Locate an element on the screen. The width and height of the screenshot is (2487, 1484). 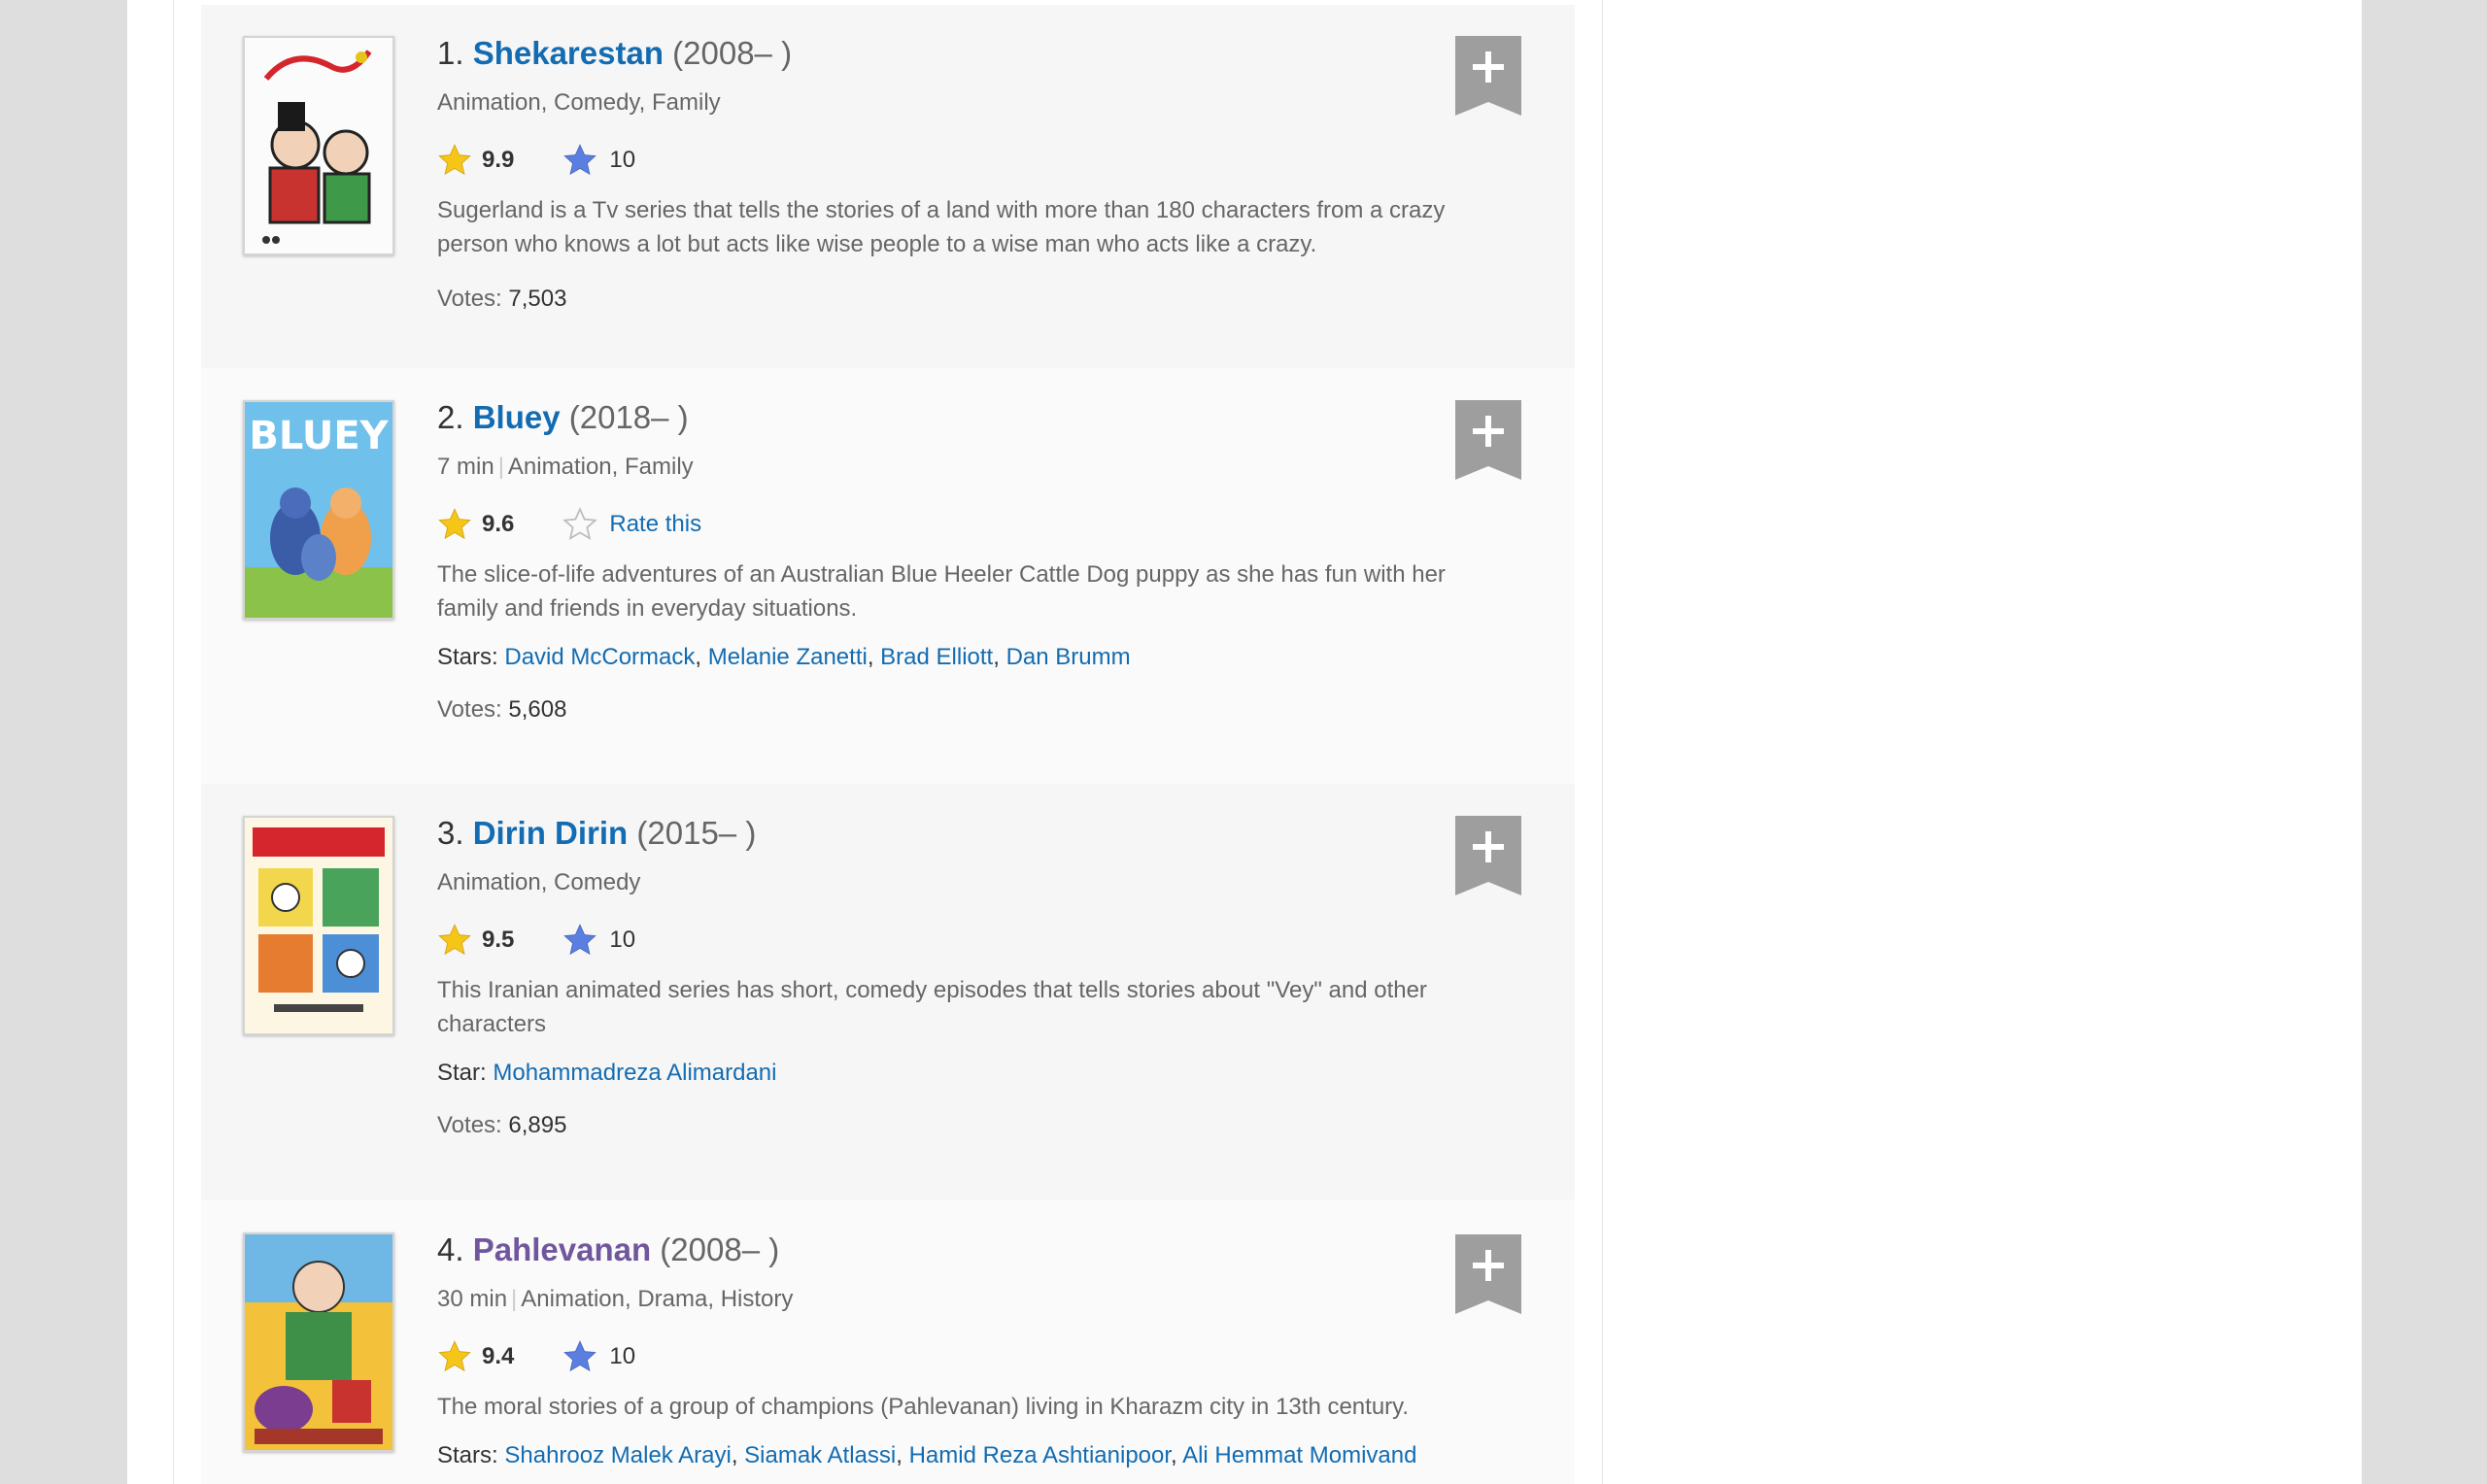
title-header: 1. Shekarestan (2008– ) is located at coordinates (966, 53).